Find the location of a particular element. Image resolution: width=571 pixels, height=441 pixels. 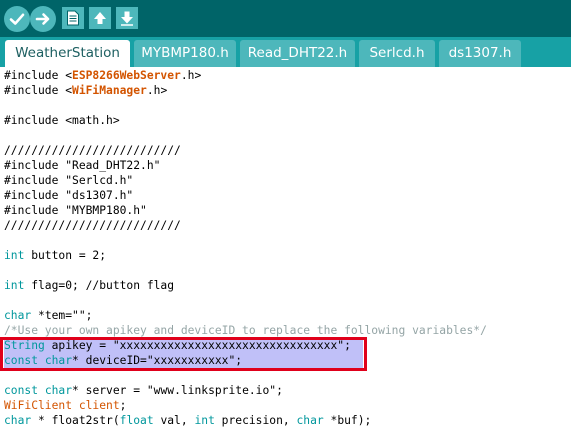

code-line: WiFiClient client; is located at coordinates (65, 405).